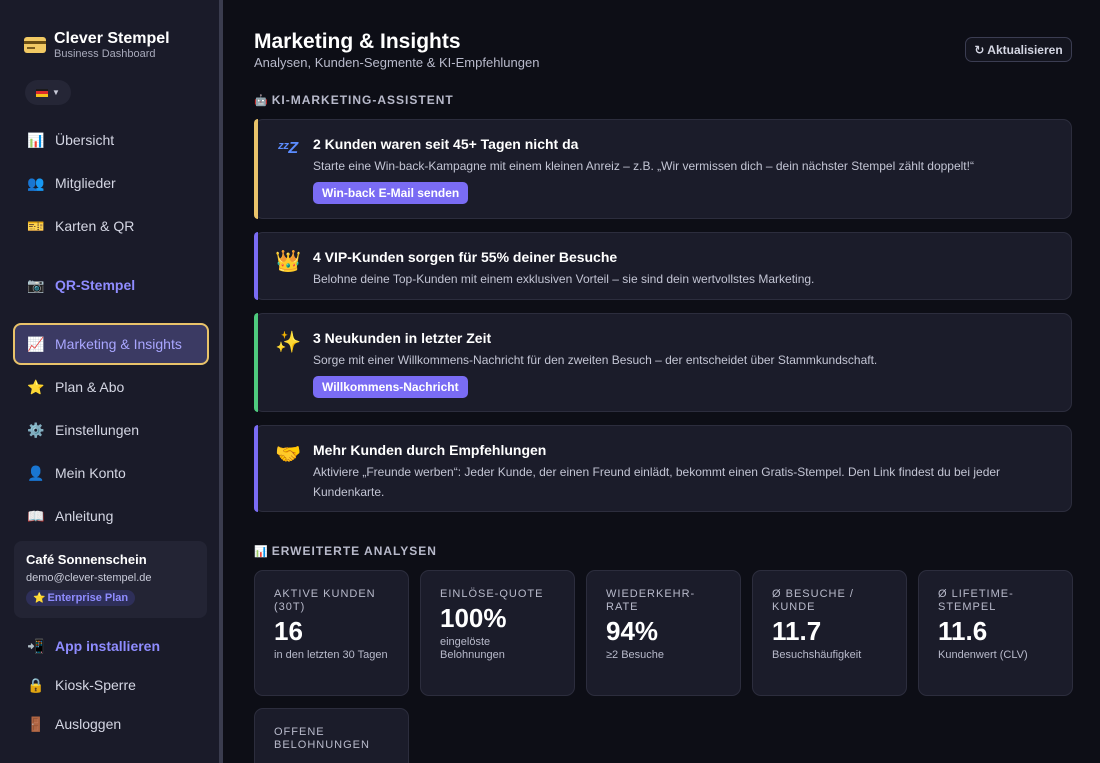  Describe the element at coordinates (89, 578) in the screenshot. I see `account-email: demo@clever-stempel.de` at that location.